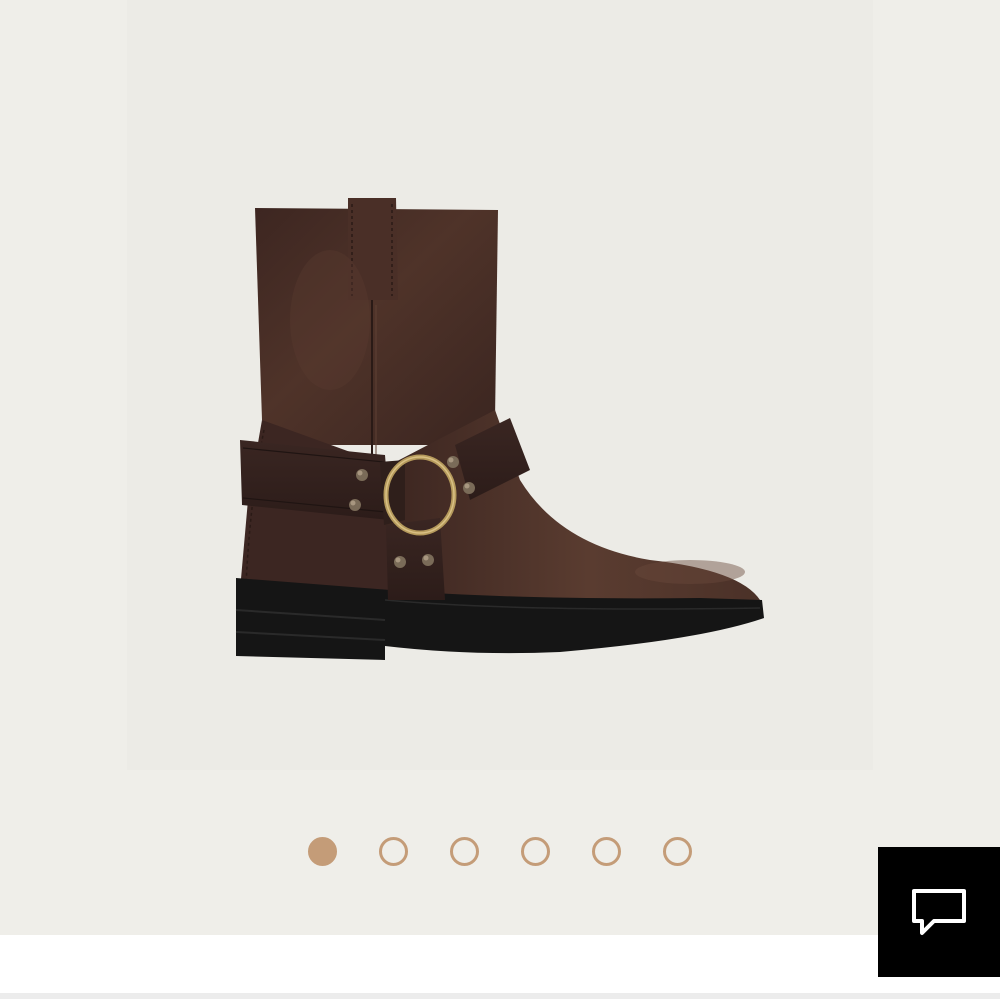 The width and height of the screenshot is (1000, 999). I want to click on chat-bubble-icon, so click(939, 912).